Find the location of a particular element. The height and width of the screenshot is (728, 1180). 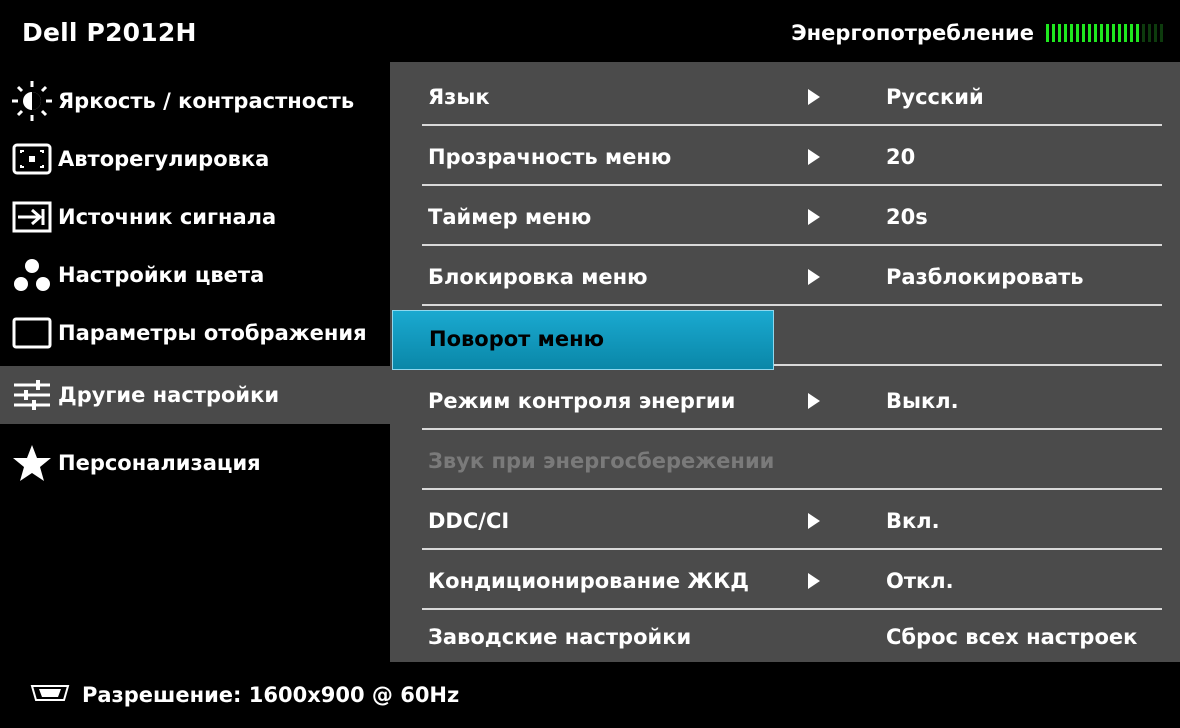

sliders-icon is located at coordinates (32, 395).